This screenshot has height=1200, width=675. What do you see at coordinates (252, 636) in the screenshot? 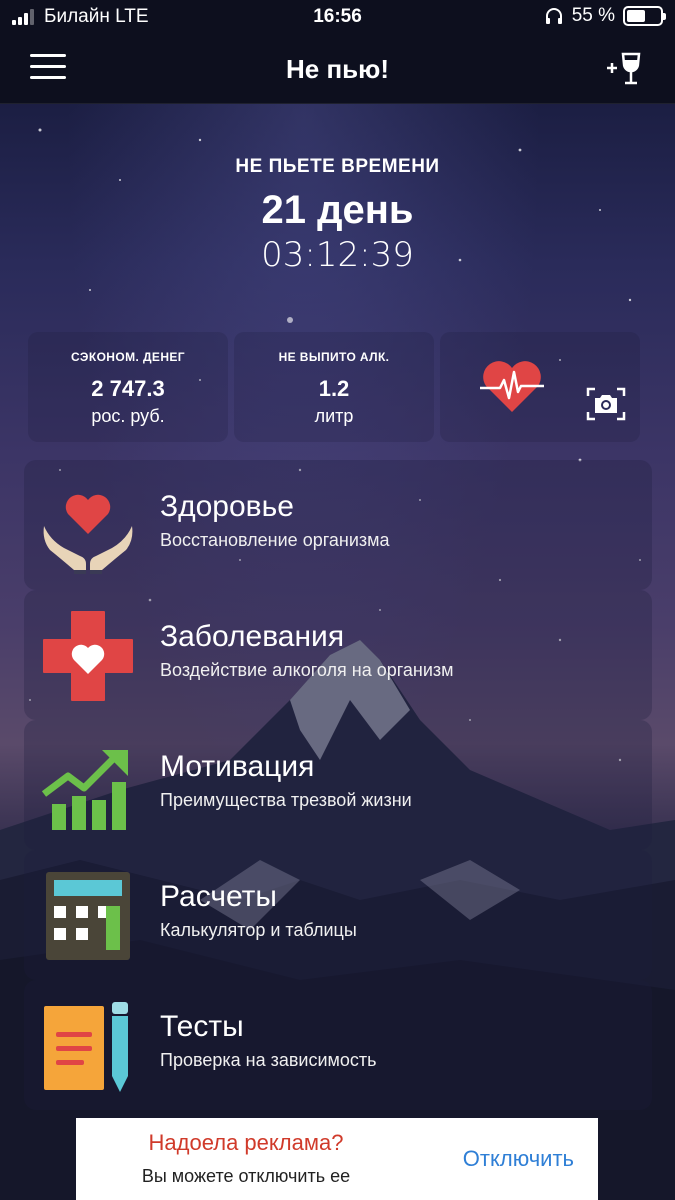
I see `menu-item-title: Заболевания` at bounding box center [252, 636].